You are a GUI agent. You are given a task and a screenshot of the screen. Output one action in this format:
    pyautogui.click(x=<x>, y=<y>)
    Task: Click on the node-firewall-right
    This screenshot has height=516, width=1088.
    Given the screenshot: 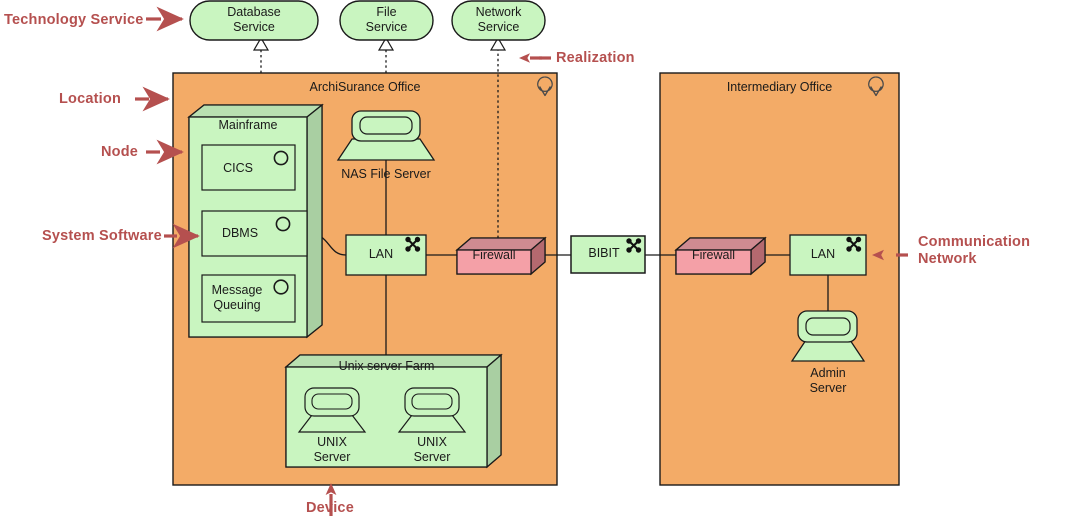 What is the action you would take?
    pyautogui.click(x=720, y=256)
    